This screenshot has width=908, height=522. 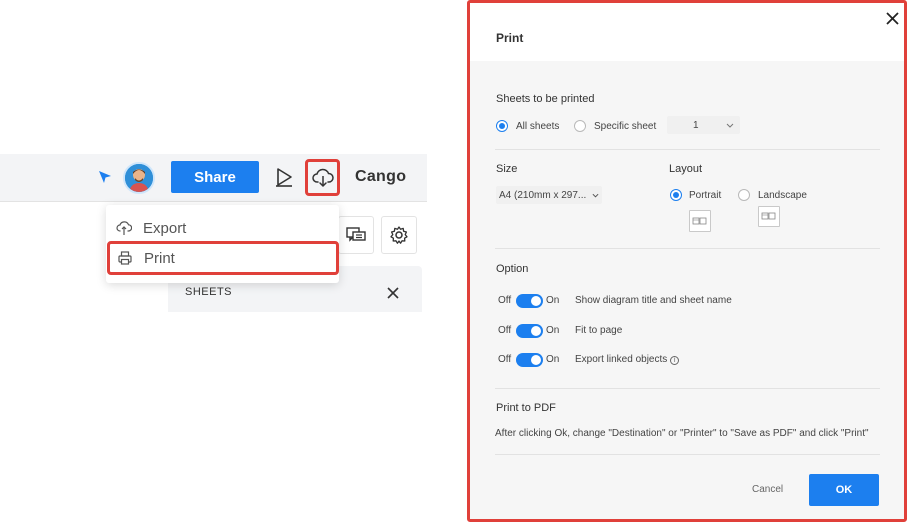 What do you see at coordinates (538, 126) in the screenshot?
I see `all-sheets-label: All sheets` at bounding box center [538, 126].